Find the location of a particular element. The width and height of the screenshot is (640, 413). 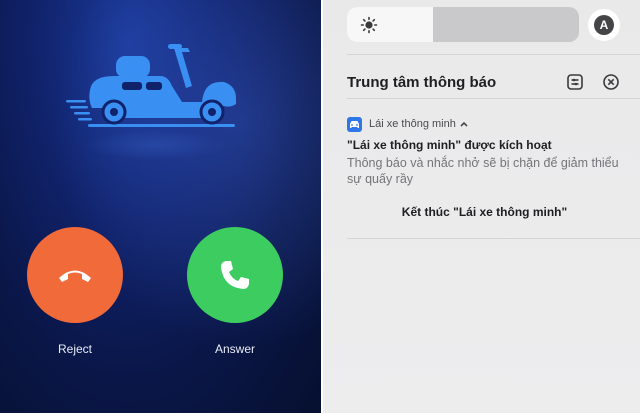

notification-title: "Lái xe thông minh" được kích hoạt is located at coordinates (449, 145).